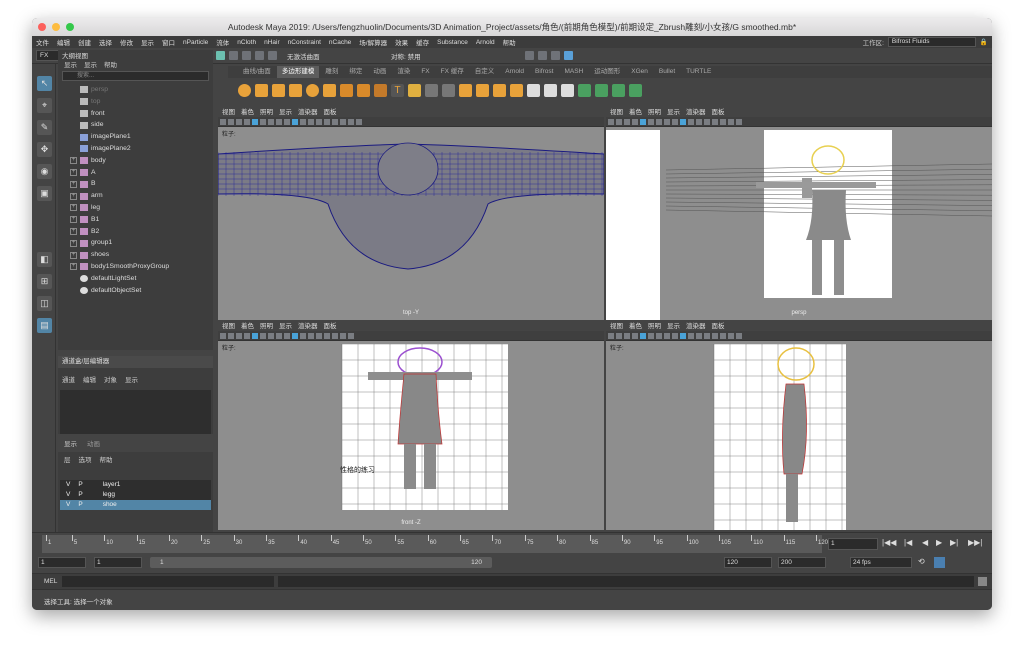  Describe the element at coordinates (431, 90) in the screenshot. I see `combine-icon` at that location.